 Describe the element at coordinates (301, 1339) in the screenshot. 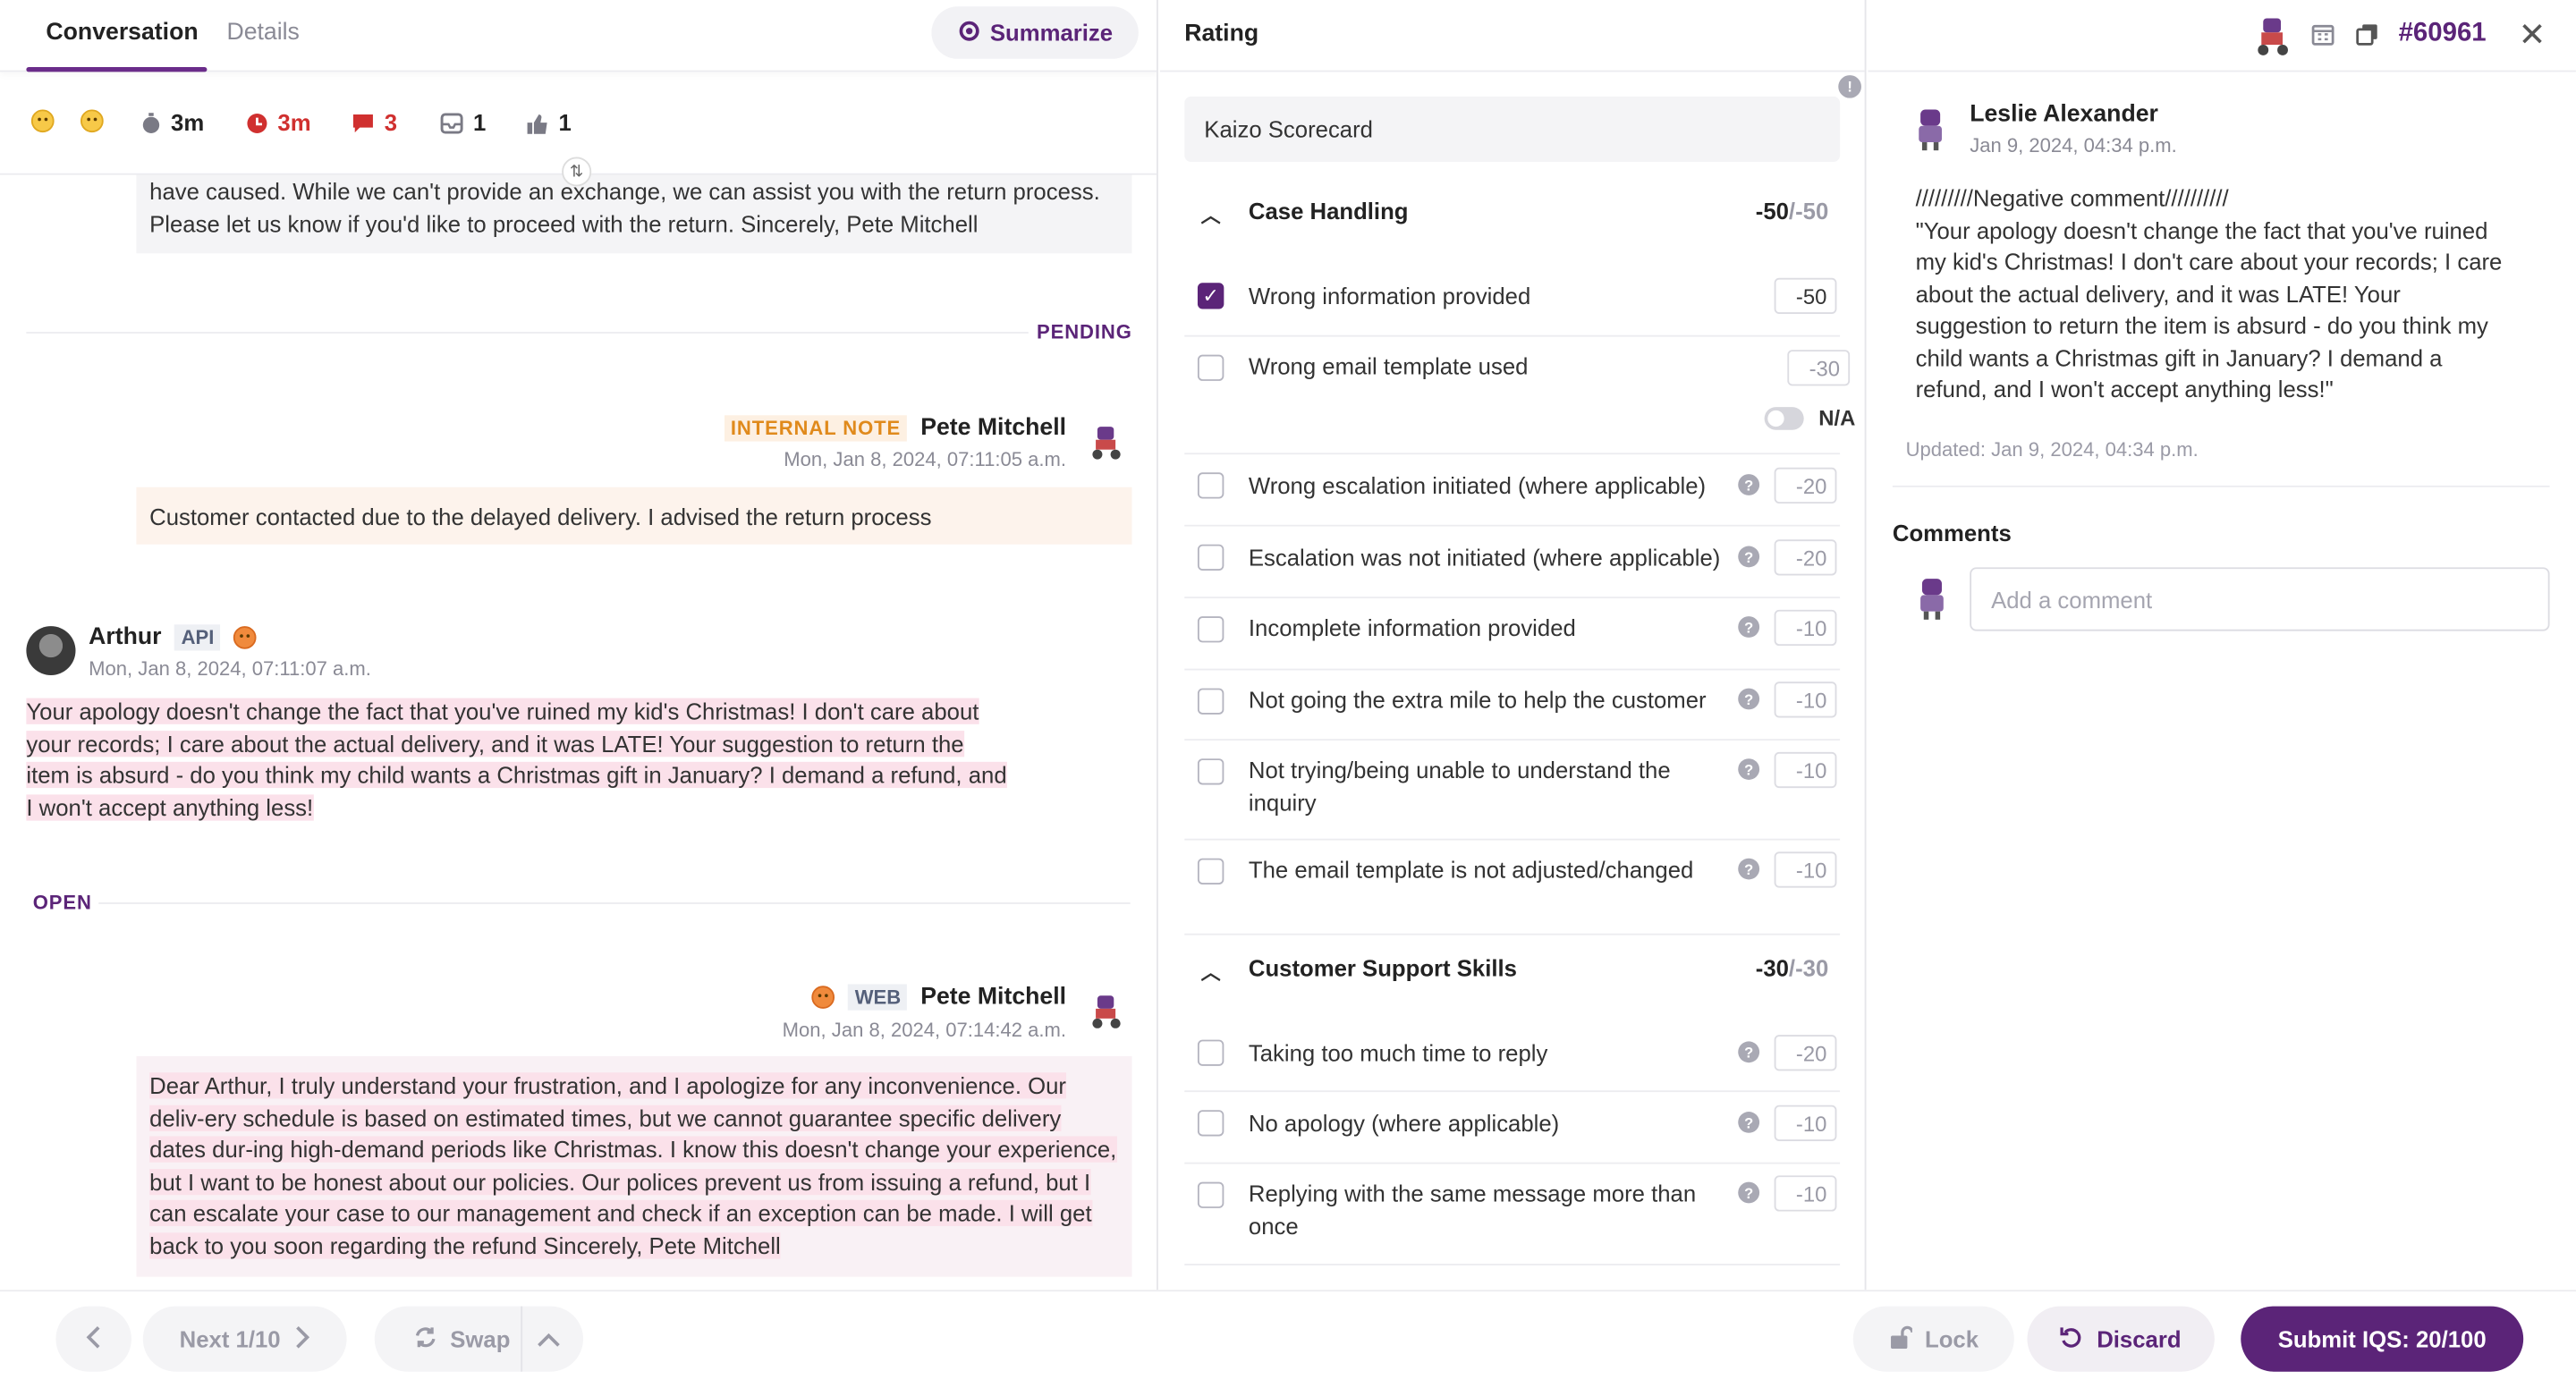

I see `chevron-right-icon` at that location.